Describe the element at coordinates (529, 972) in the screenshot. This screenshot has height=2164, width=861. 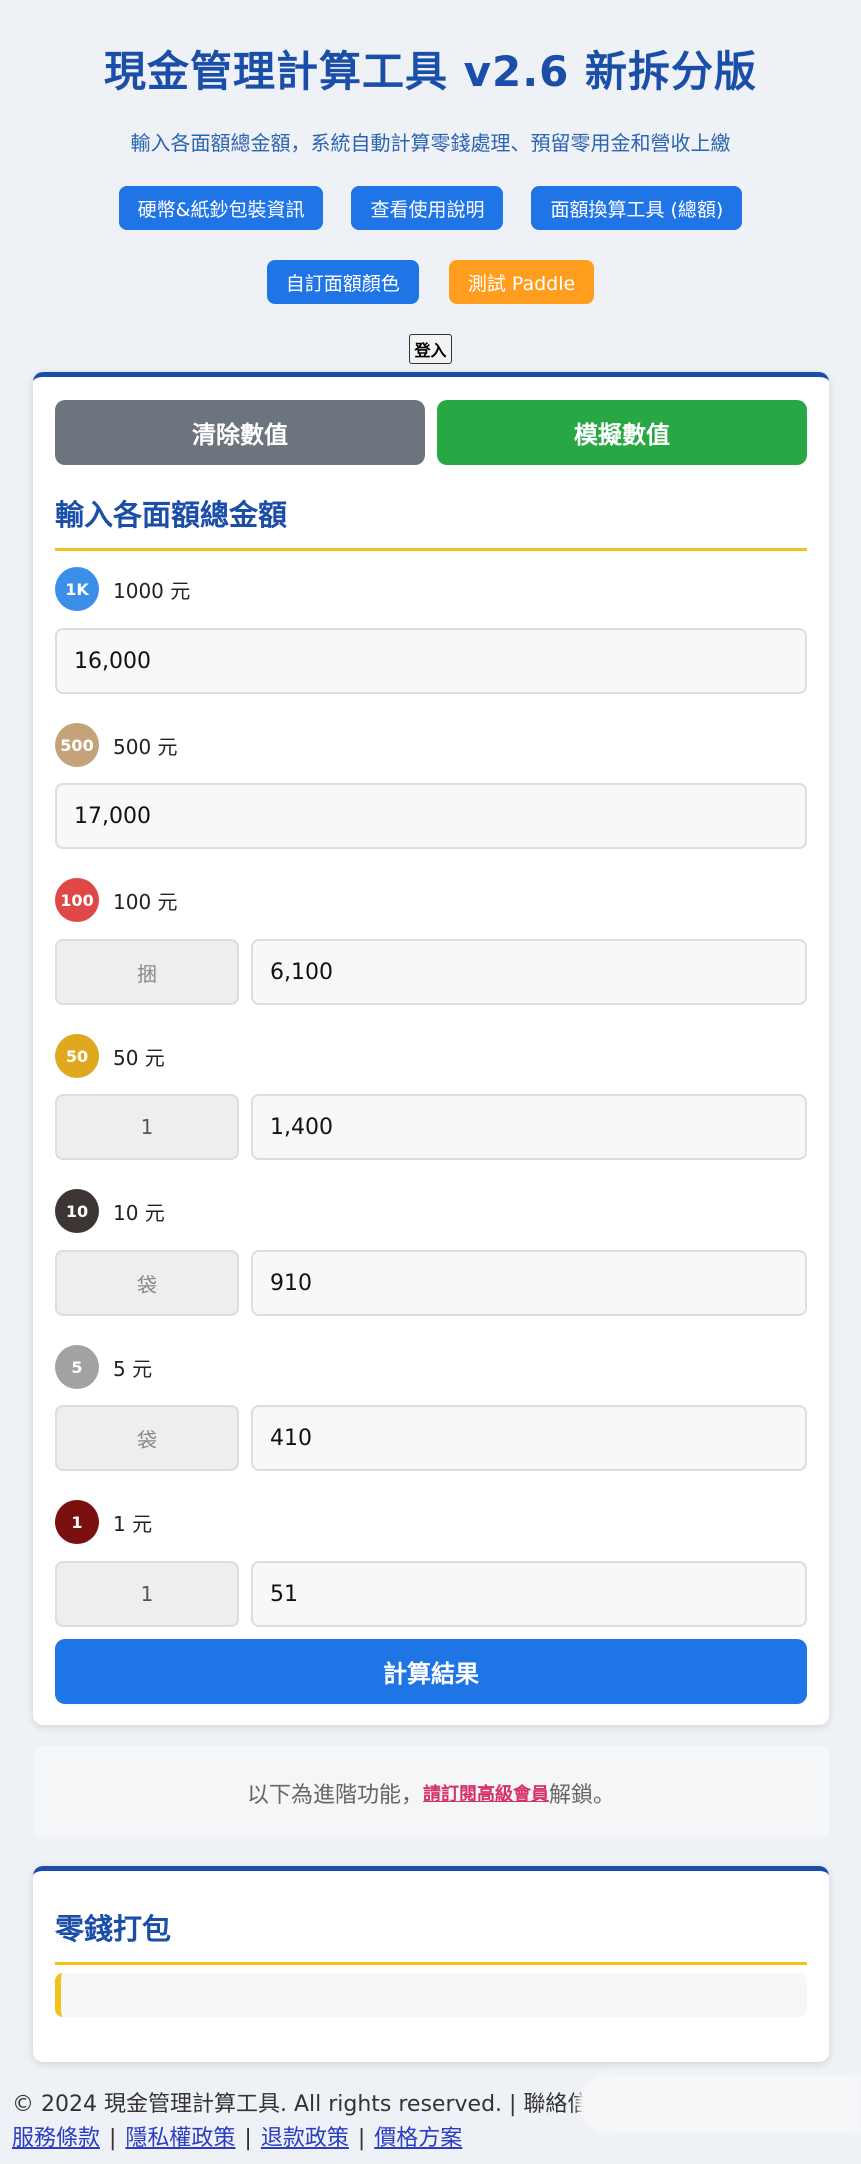
I see `amount-input-100: 6,100` at that location.